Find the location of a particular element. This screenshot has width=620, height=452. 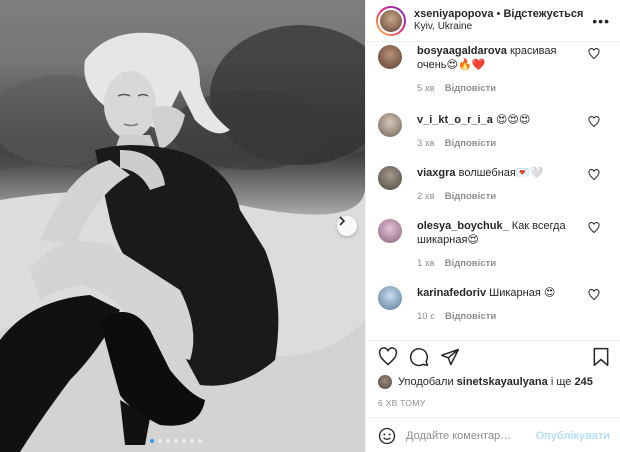

commenter-username: v_i_kt_o_r_i_a is located at coordinates (455, 120).